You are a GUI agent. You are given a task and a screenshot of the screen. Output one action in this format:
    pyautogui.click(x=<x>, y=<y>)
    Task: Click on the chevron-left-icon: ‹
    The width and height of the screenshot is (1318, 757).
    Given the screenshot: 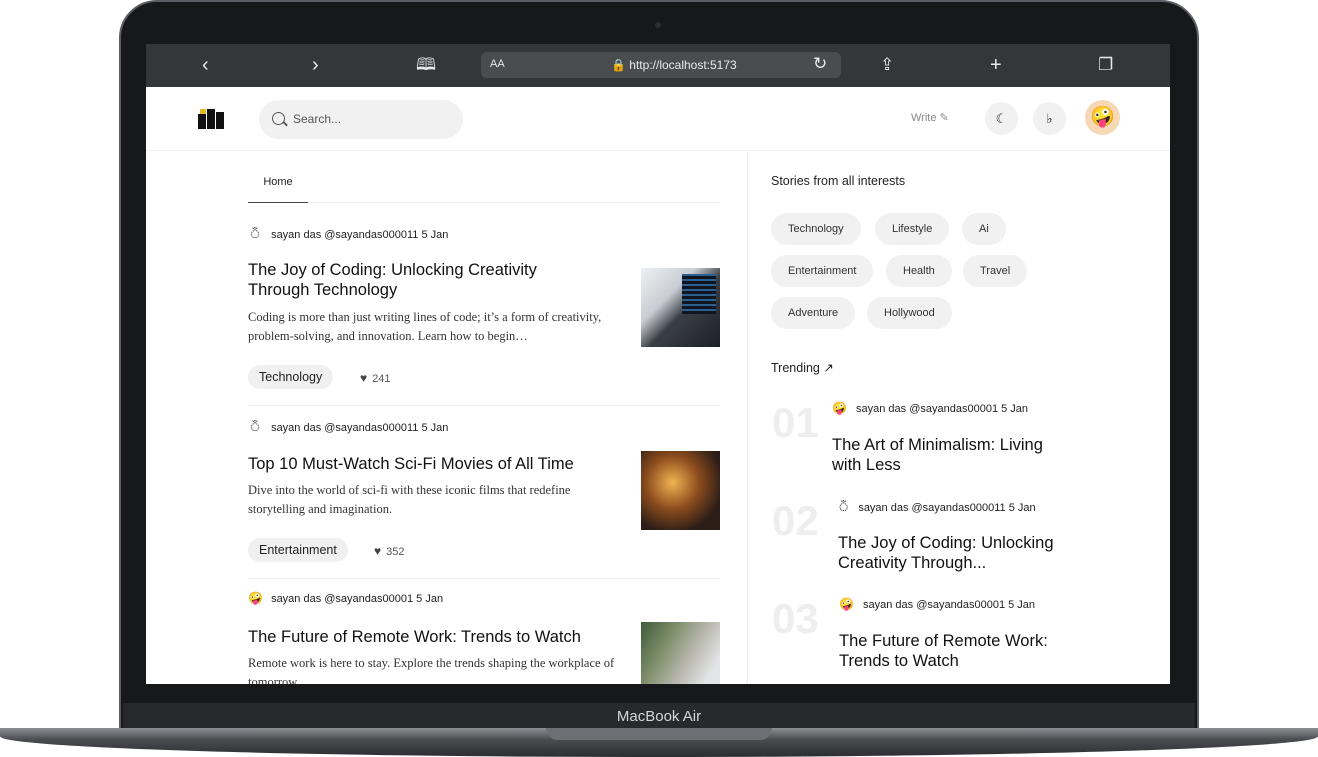 What is the action you would take?
    pyautogui.click(x=205, y=65)
    